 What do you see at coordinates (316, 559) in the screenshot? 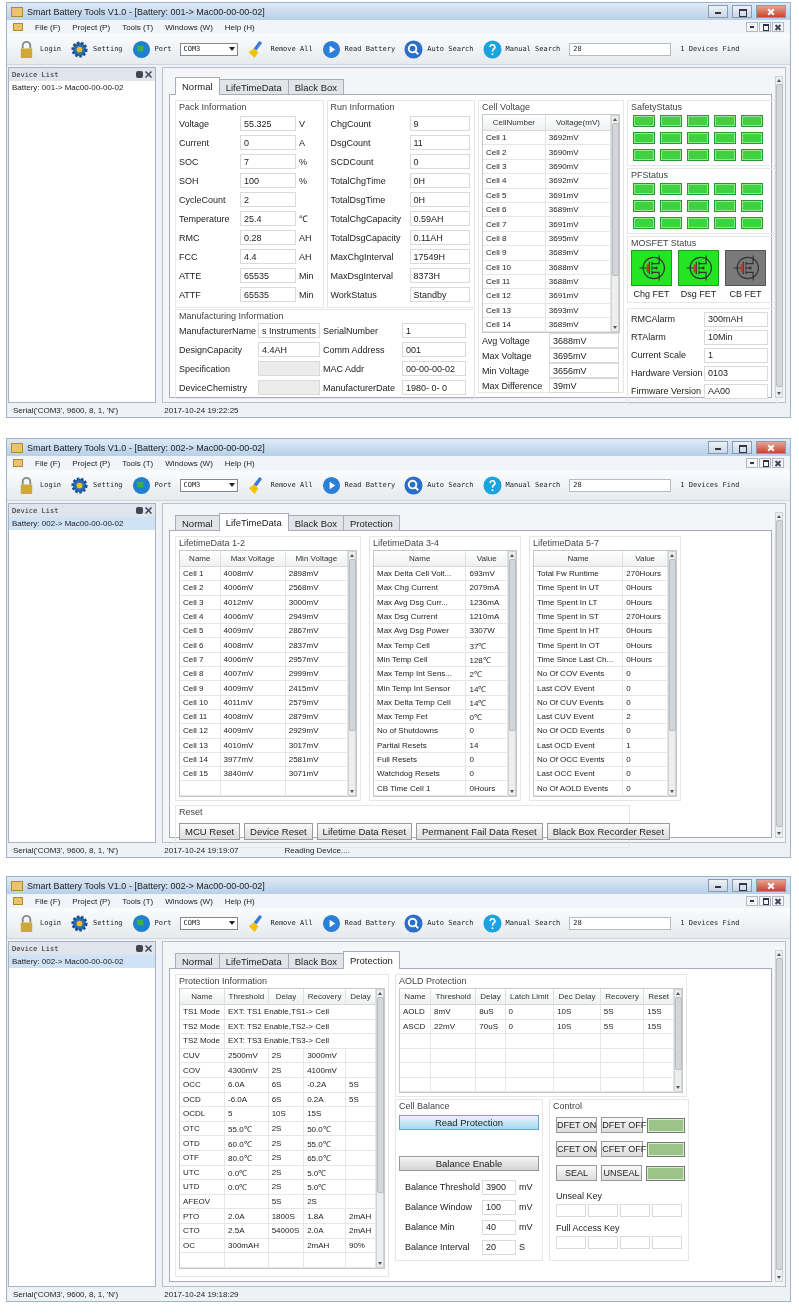
I see `column-header: Min Voltage` at bounding box center [316, 559].